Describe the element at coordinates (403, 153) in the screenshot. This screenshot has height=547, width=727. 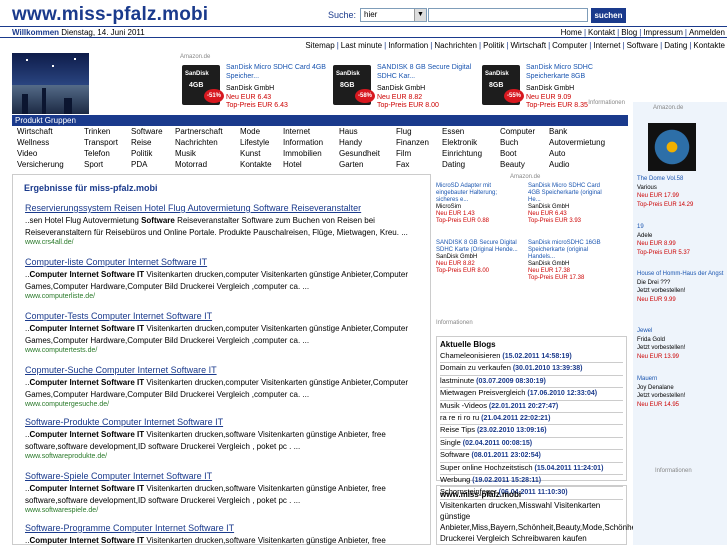
I see `category-link: Film` at that location.